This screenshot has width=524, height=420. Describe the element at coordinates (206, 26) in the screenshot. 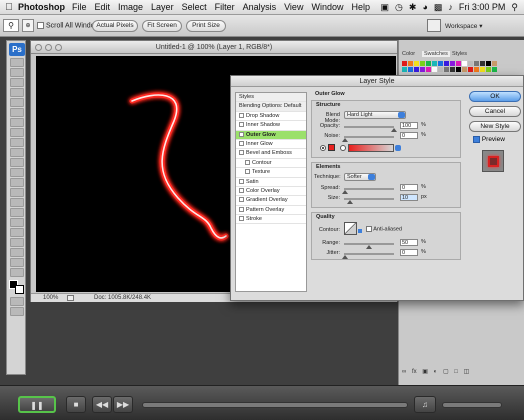

I see `print-size-button: Print Size` at that location.